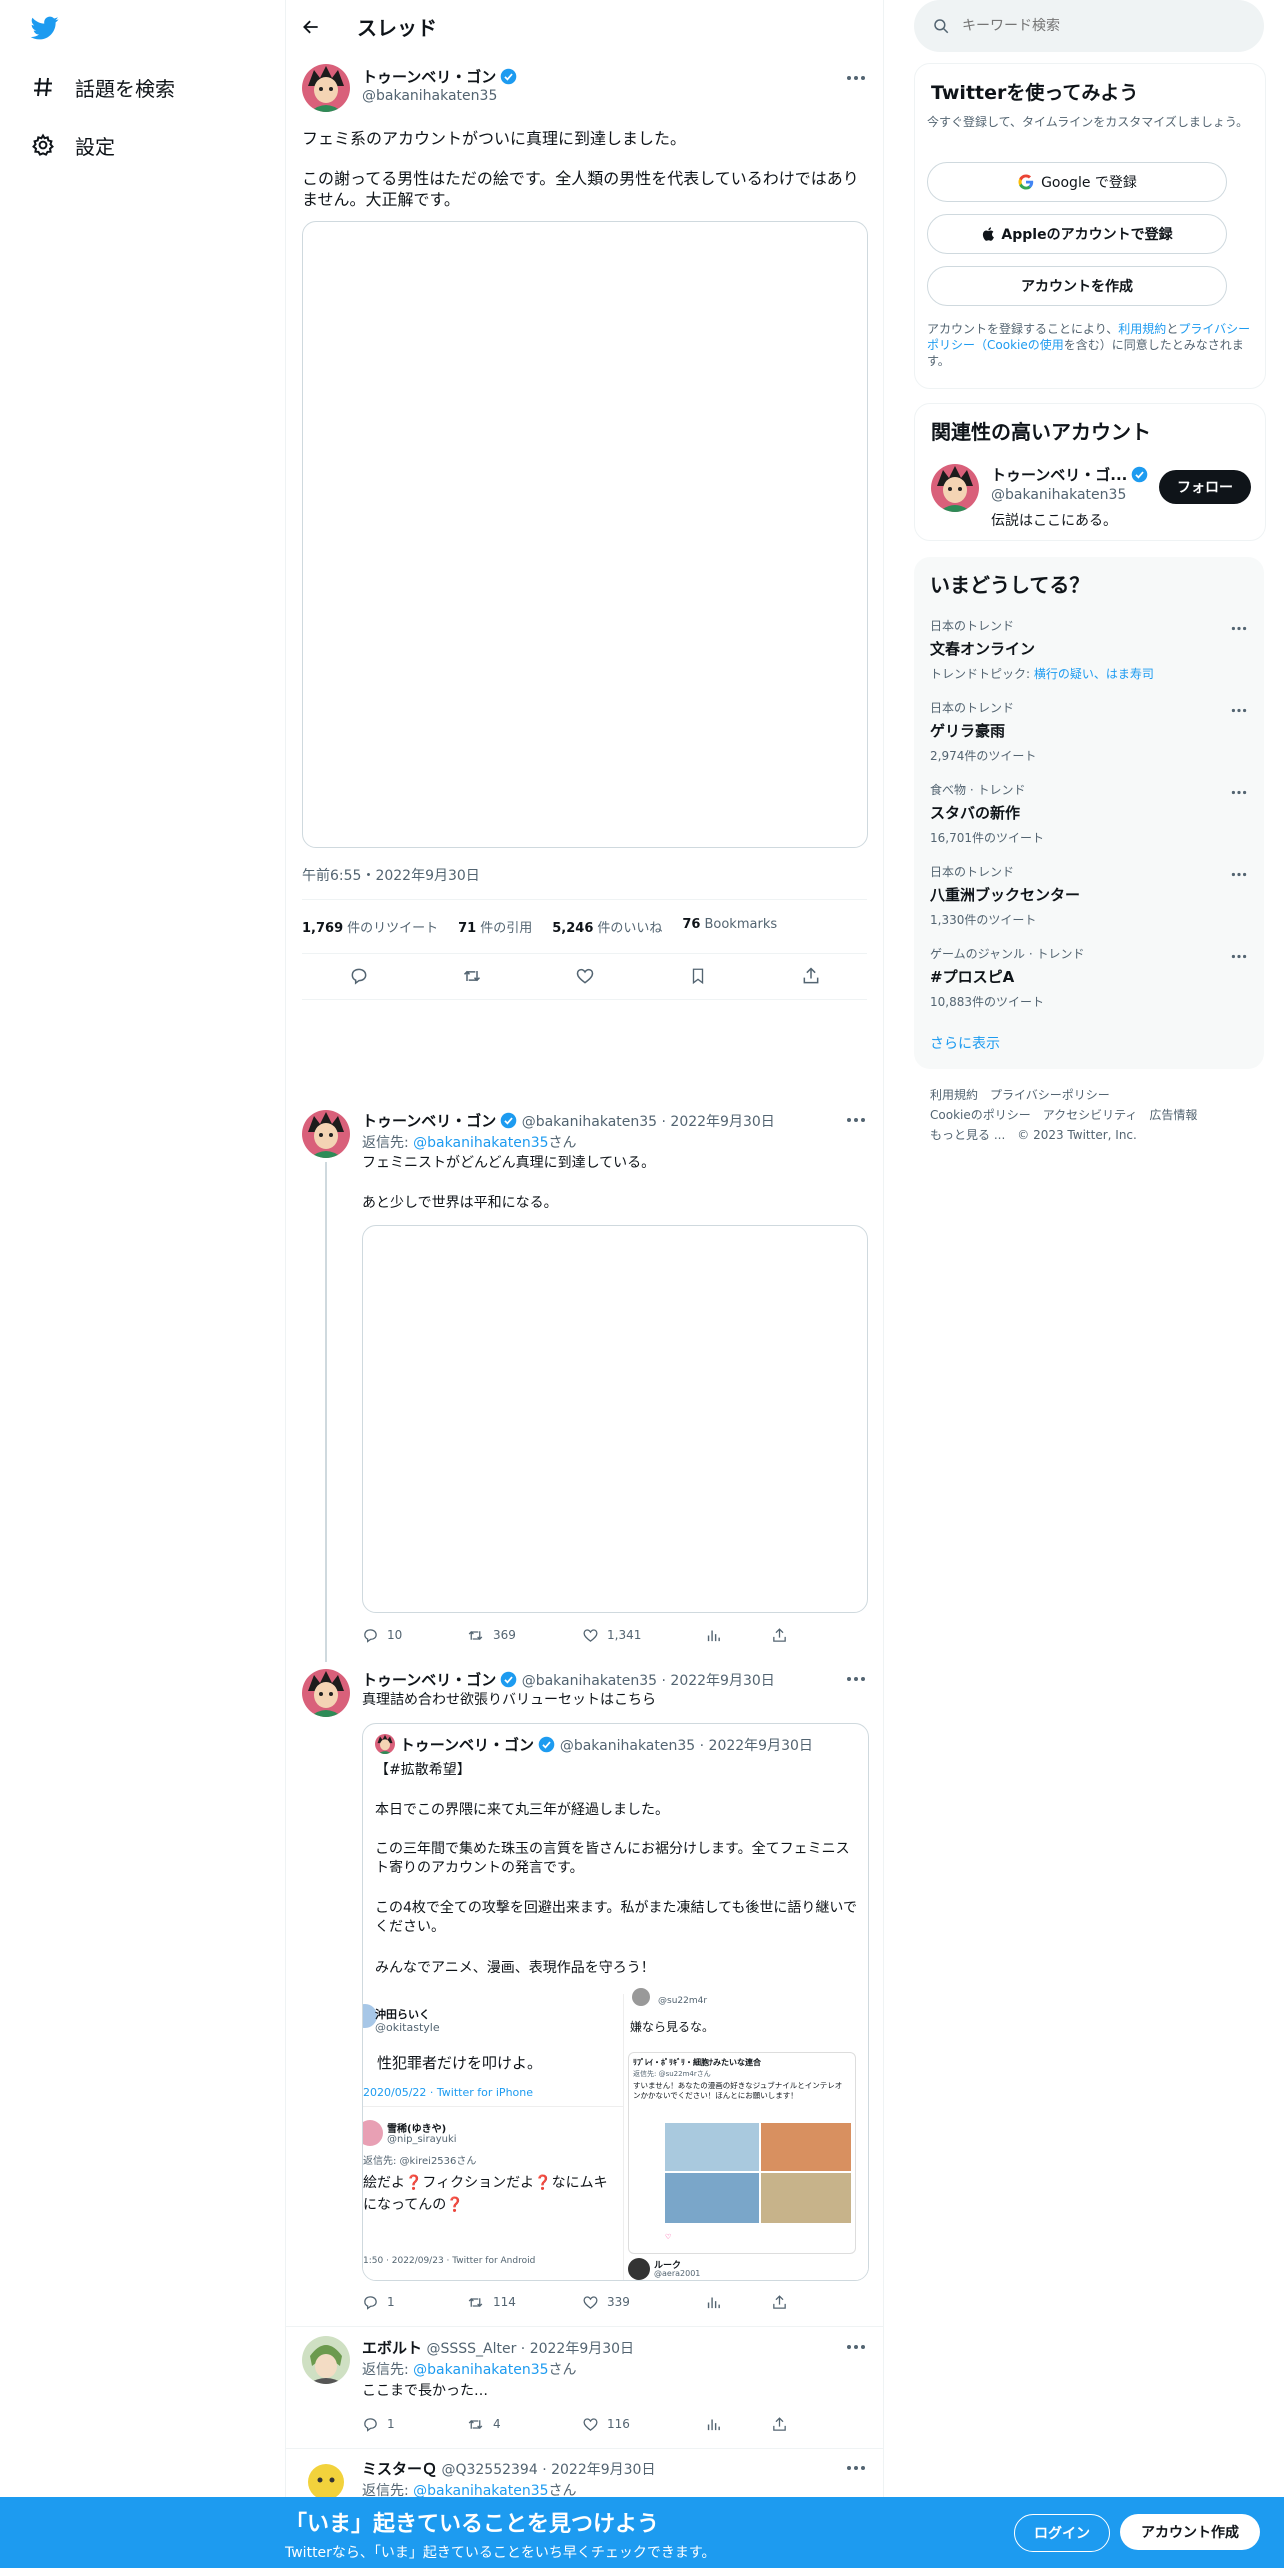  Describe the element at coordinates (980, 1115) in the screenshot. I see `footer-link: Cookieのポリシー` at that location.